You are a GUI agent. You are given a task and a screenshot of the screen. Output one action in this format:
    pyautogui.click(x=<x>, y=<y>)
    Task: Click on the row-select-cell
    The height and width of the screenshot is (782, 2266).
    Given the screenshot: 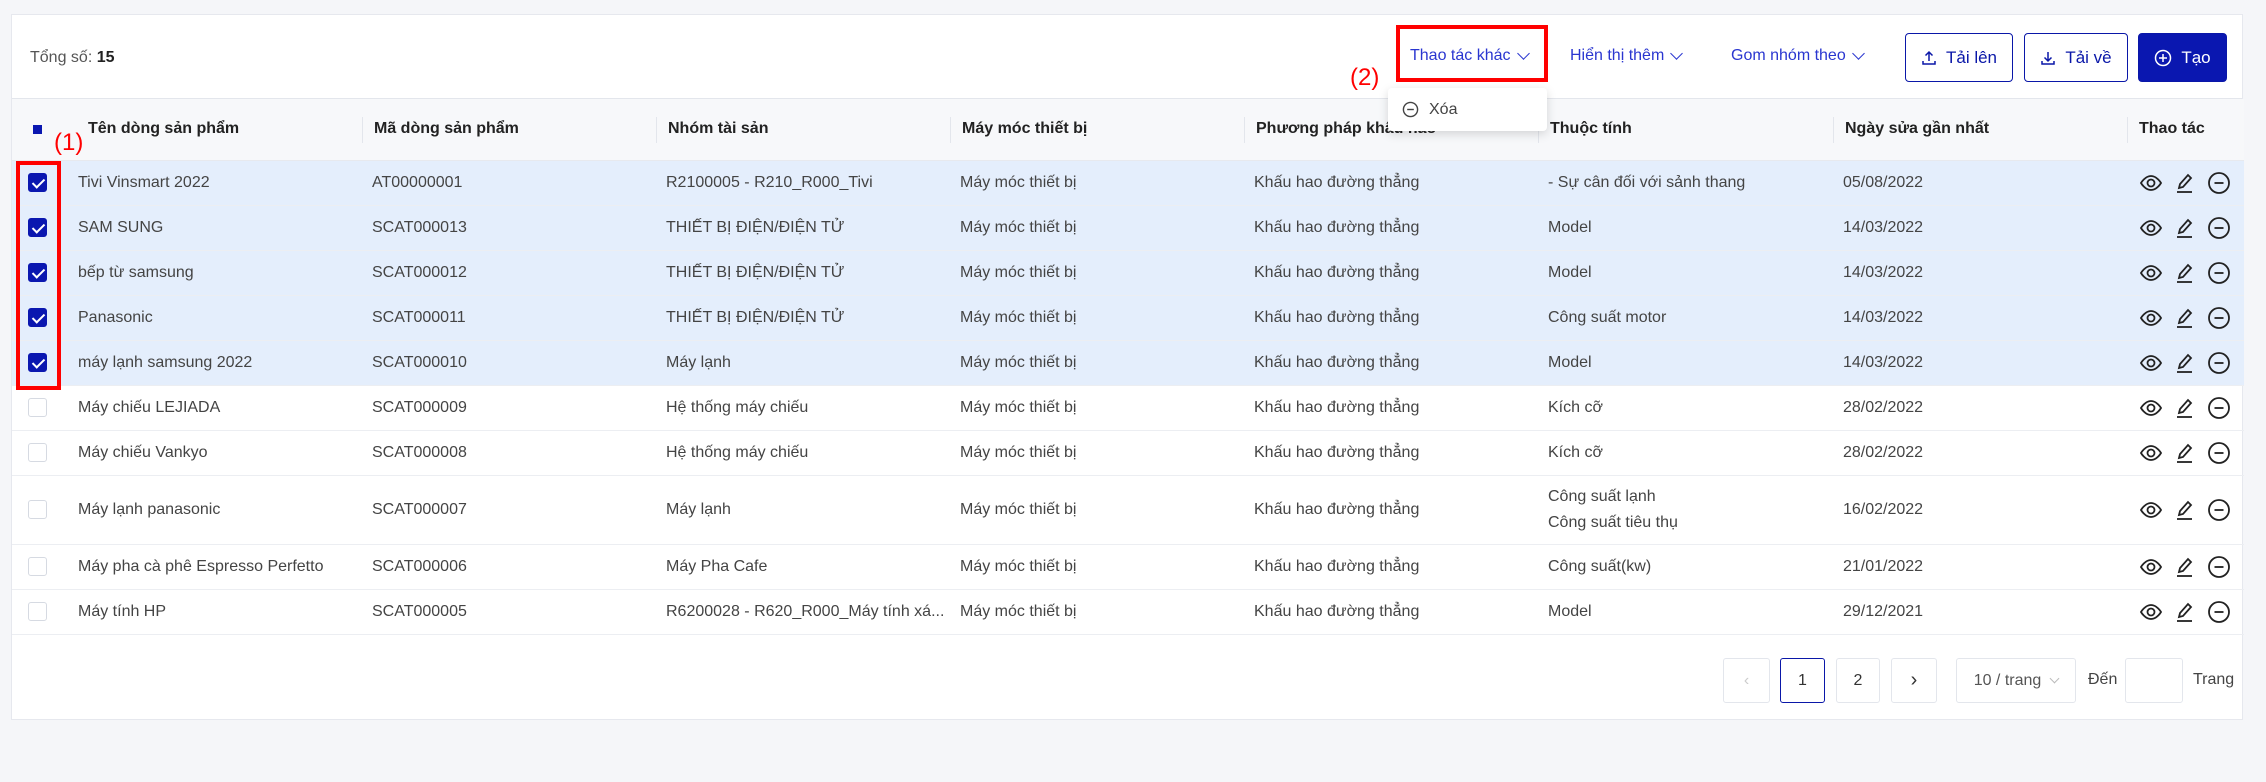 What is the action you would take?
    pyautogui.click(x=37, y=453)
    